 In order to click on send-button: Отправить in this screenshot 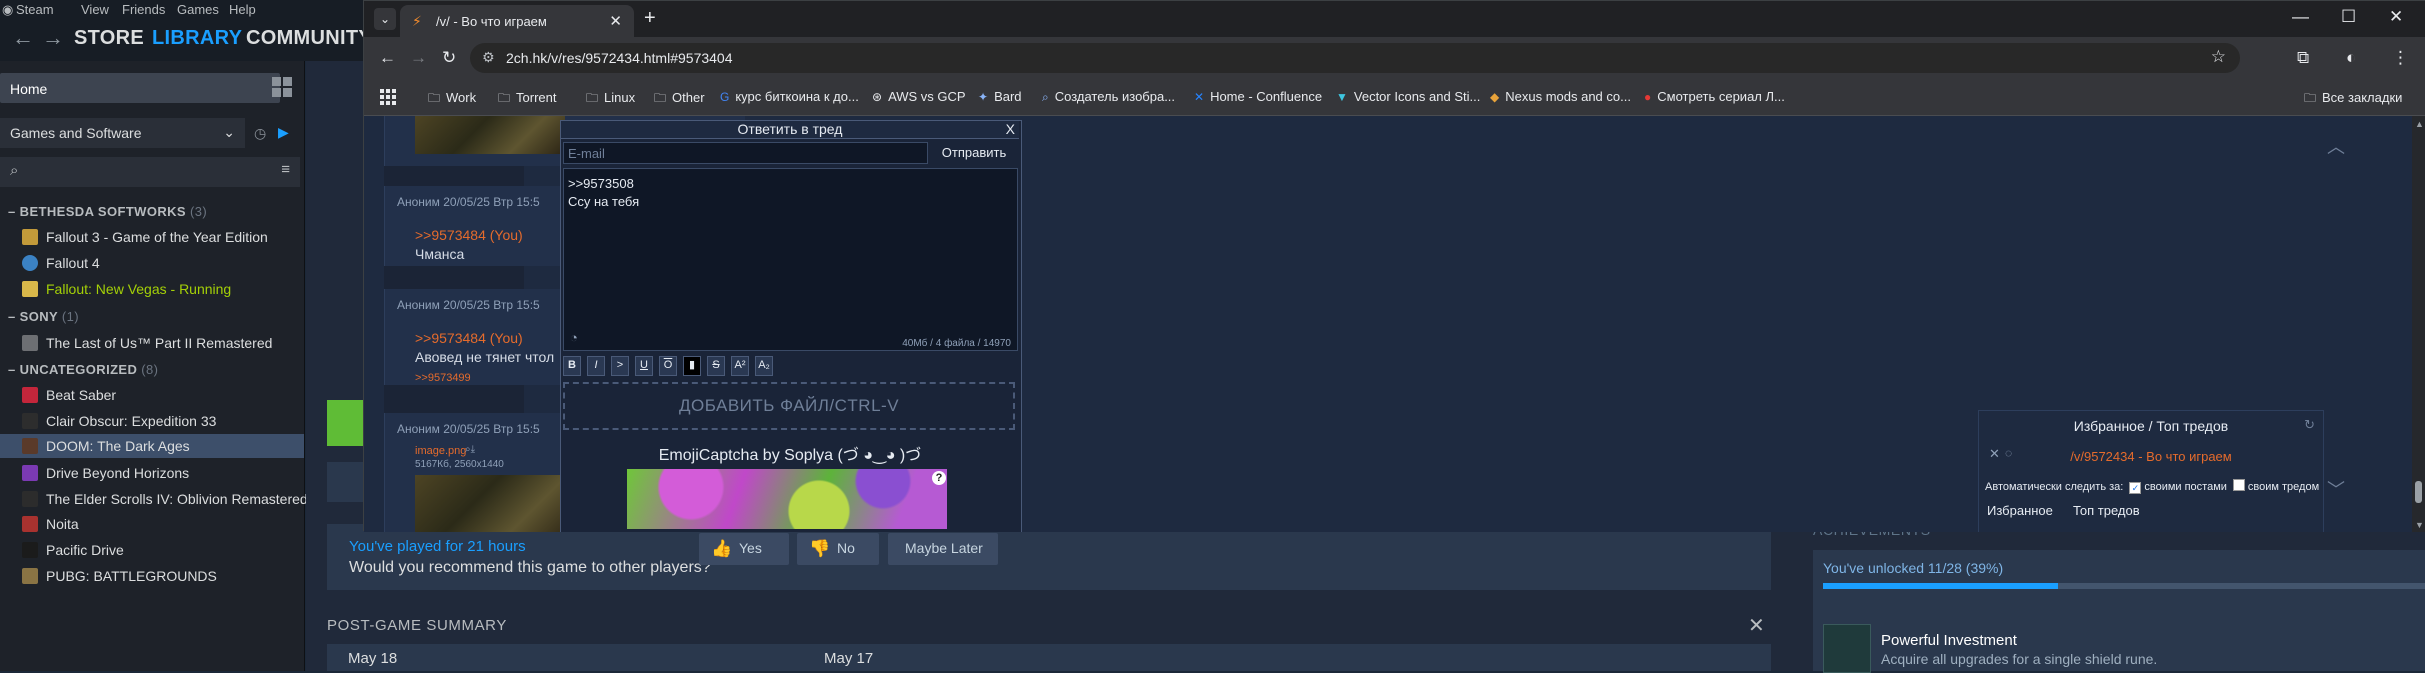, I will do `click(974, 153)`.